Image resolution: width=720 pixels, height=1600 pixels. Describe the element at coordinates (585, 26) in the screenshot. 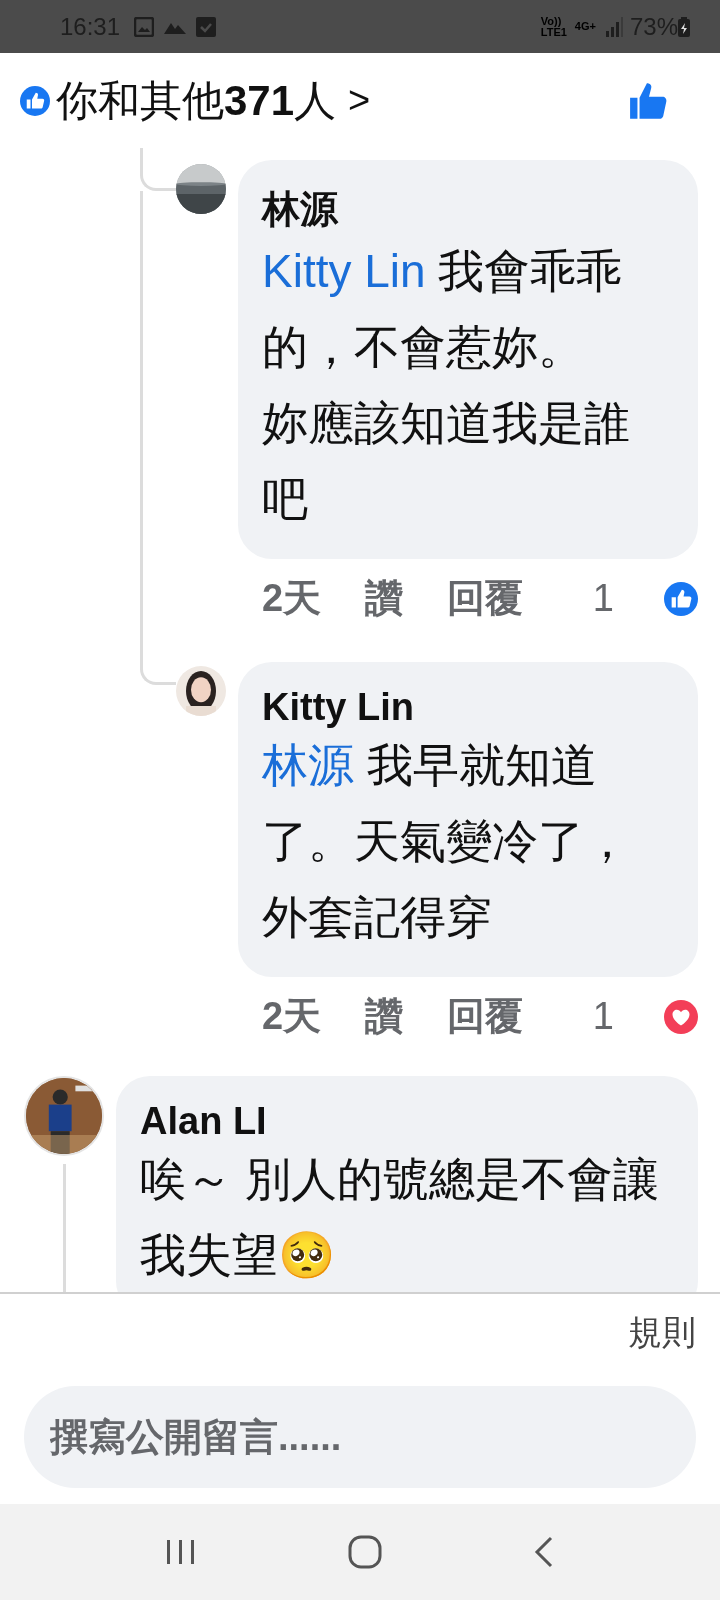

I see `network-label: 4G+` at that location.